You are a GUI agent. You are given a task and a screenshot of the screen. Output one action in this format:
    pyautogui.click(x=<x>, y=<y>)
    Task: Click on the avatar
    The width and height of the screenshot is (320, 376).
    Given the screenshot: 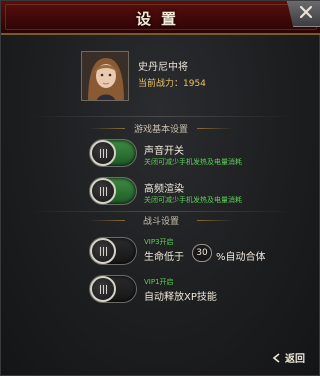 What is the action you would take?
    pyautogui.click(x=105, y=76)
    